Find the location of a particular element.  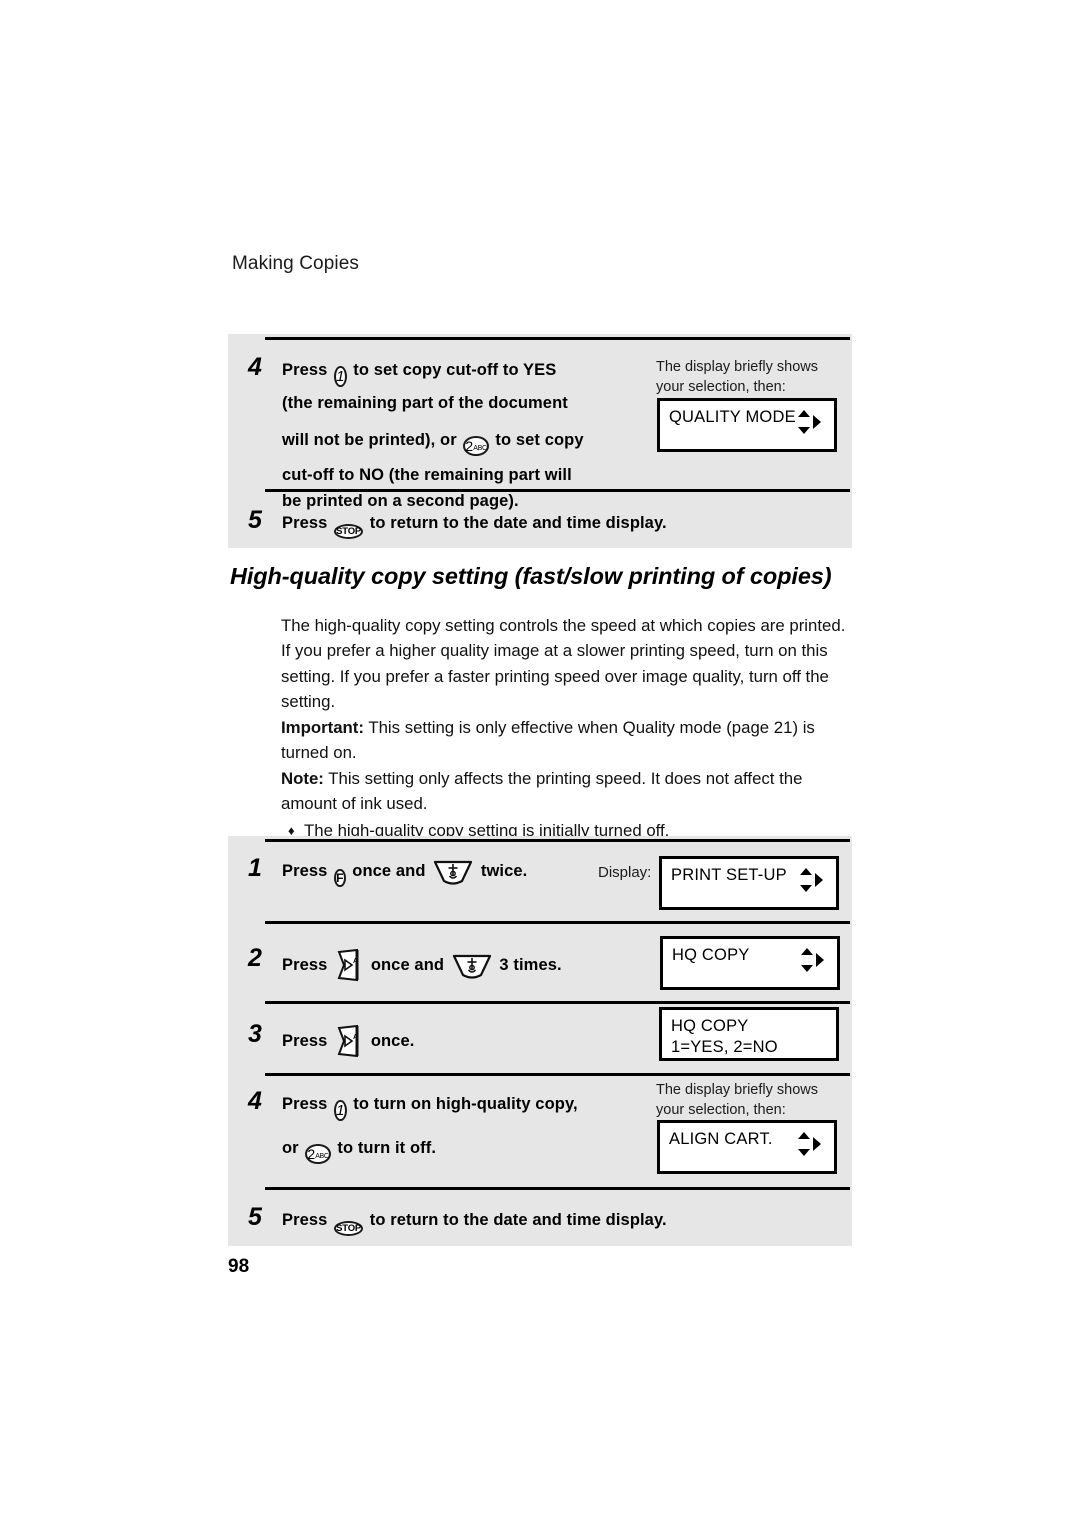

lcd-display-hq-copy: HQ COPY is located at coordinates (750, 963).